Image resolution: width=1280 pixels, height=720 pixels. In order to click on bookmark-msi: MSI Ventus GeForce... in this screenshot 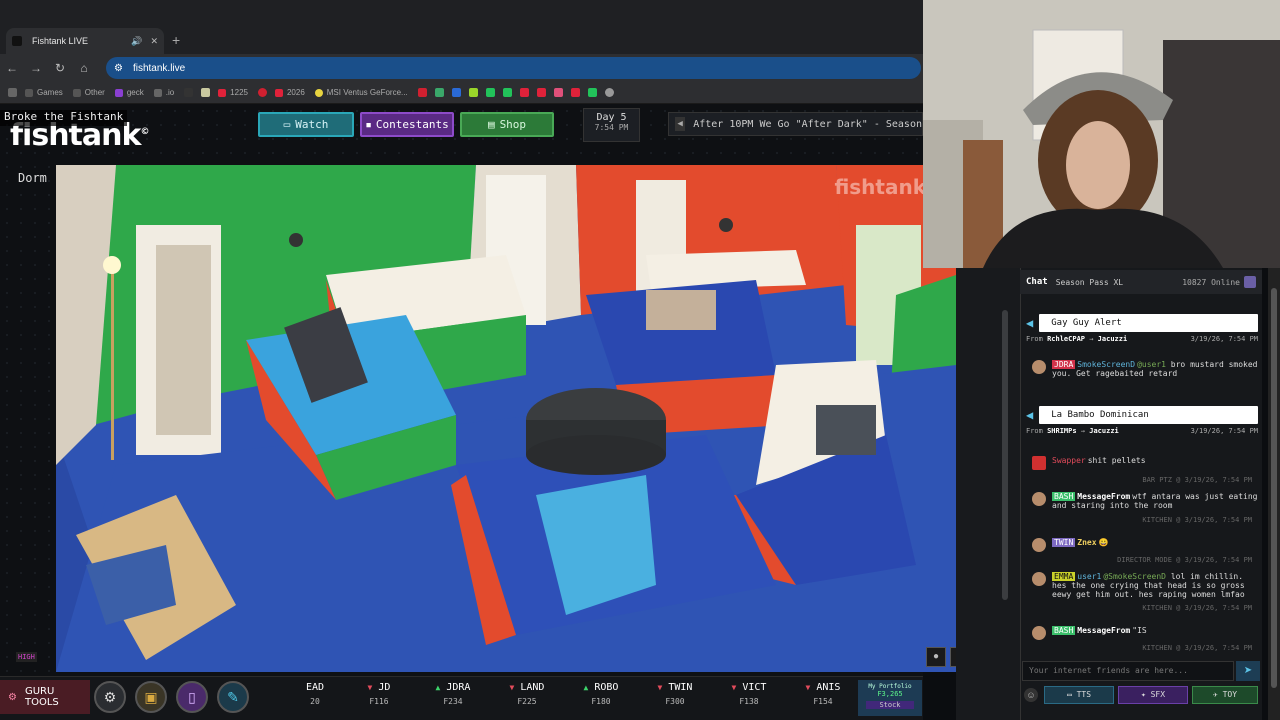, I will do `click(361, 92)`.